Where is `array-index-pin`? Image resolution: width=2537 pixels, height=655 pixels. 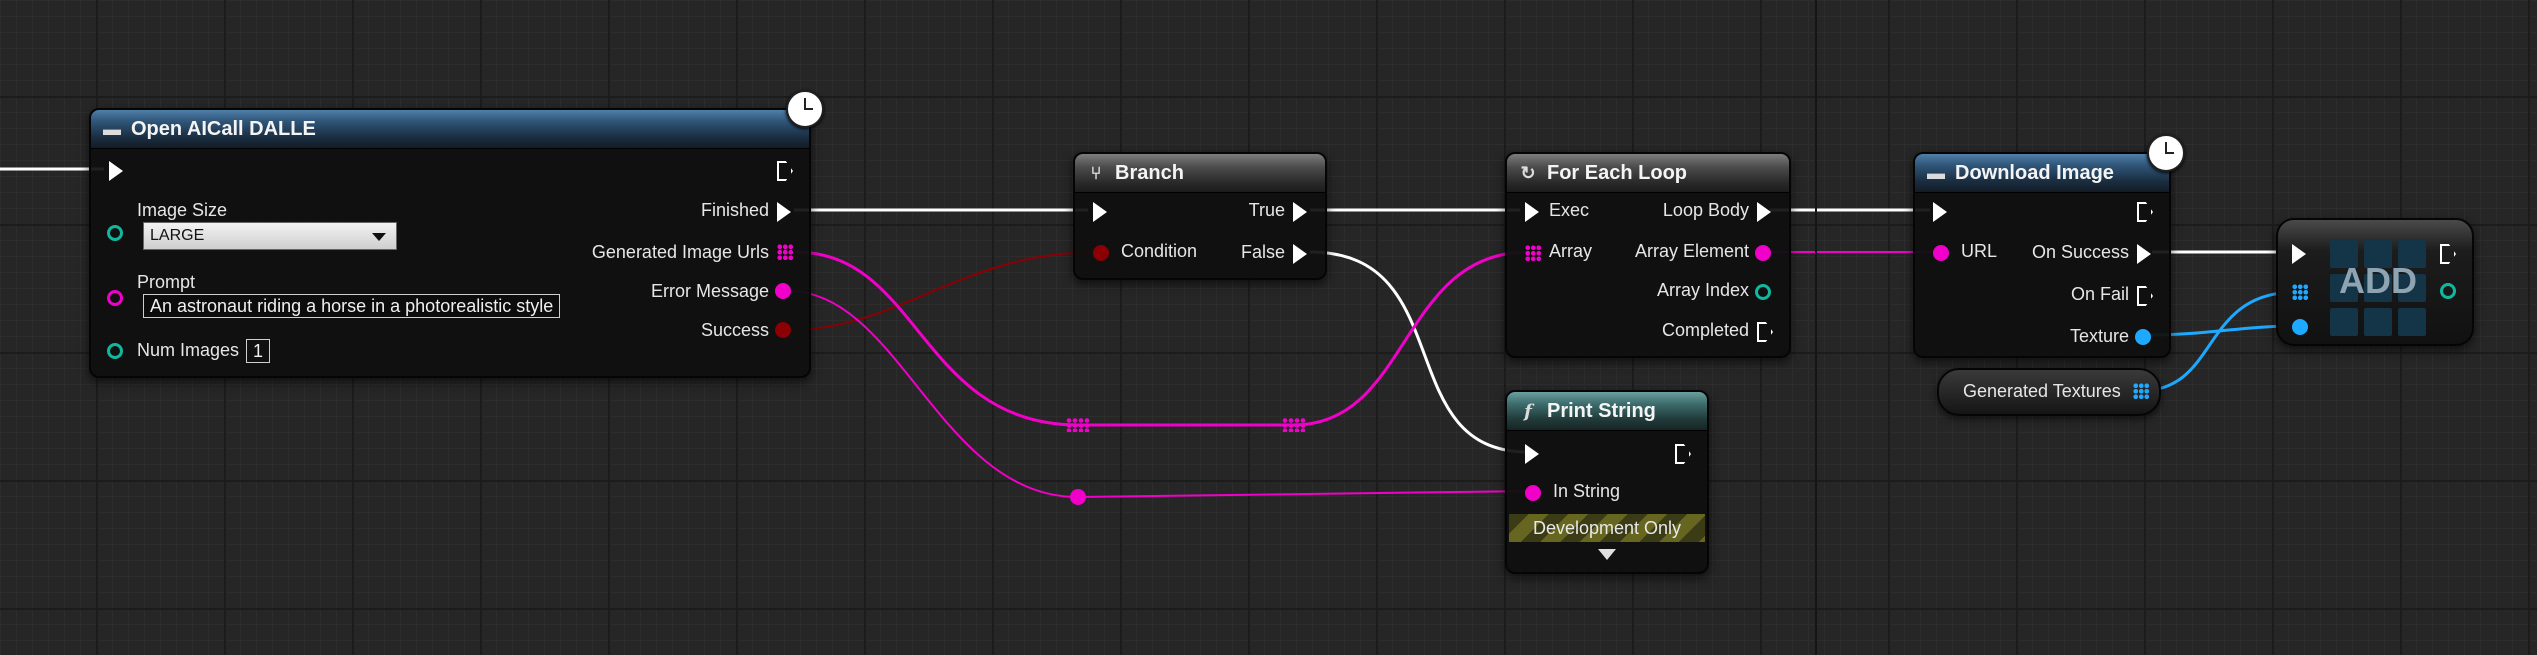 array-index-pin is located at coordinates (1763, 292).